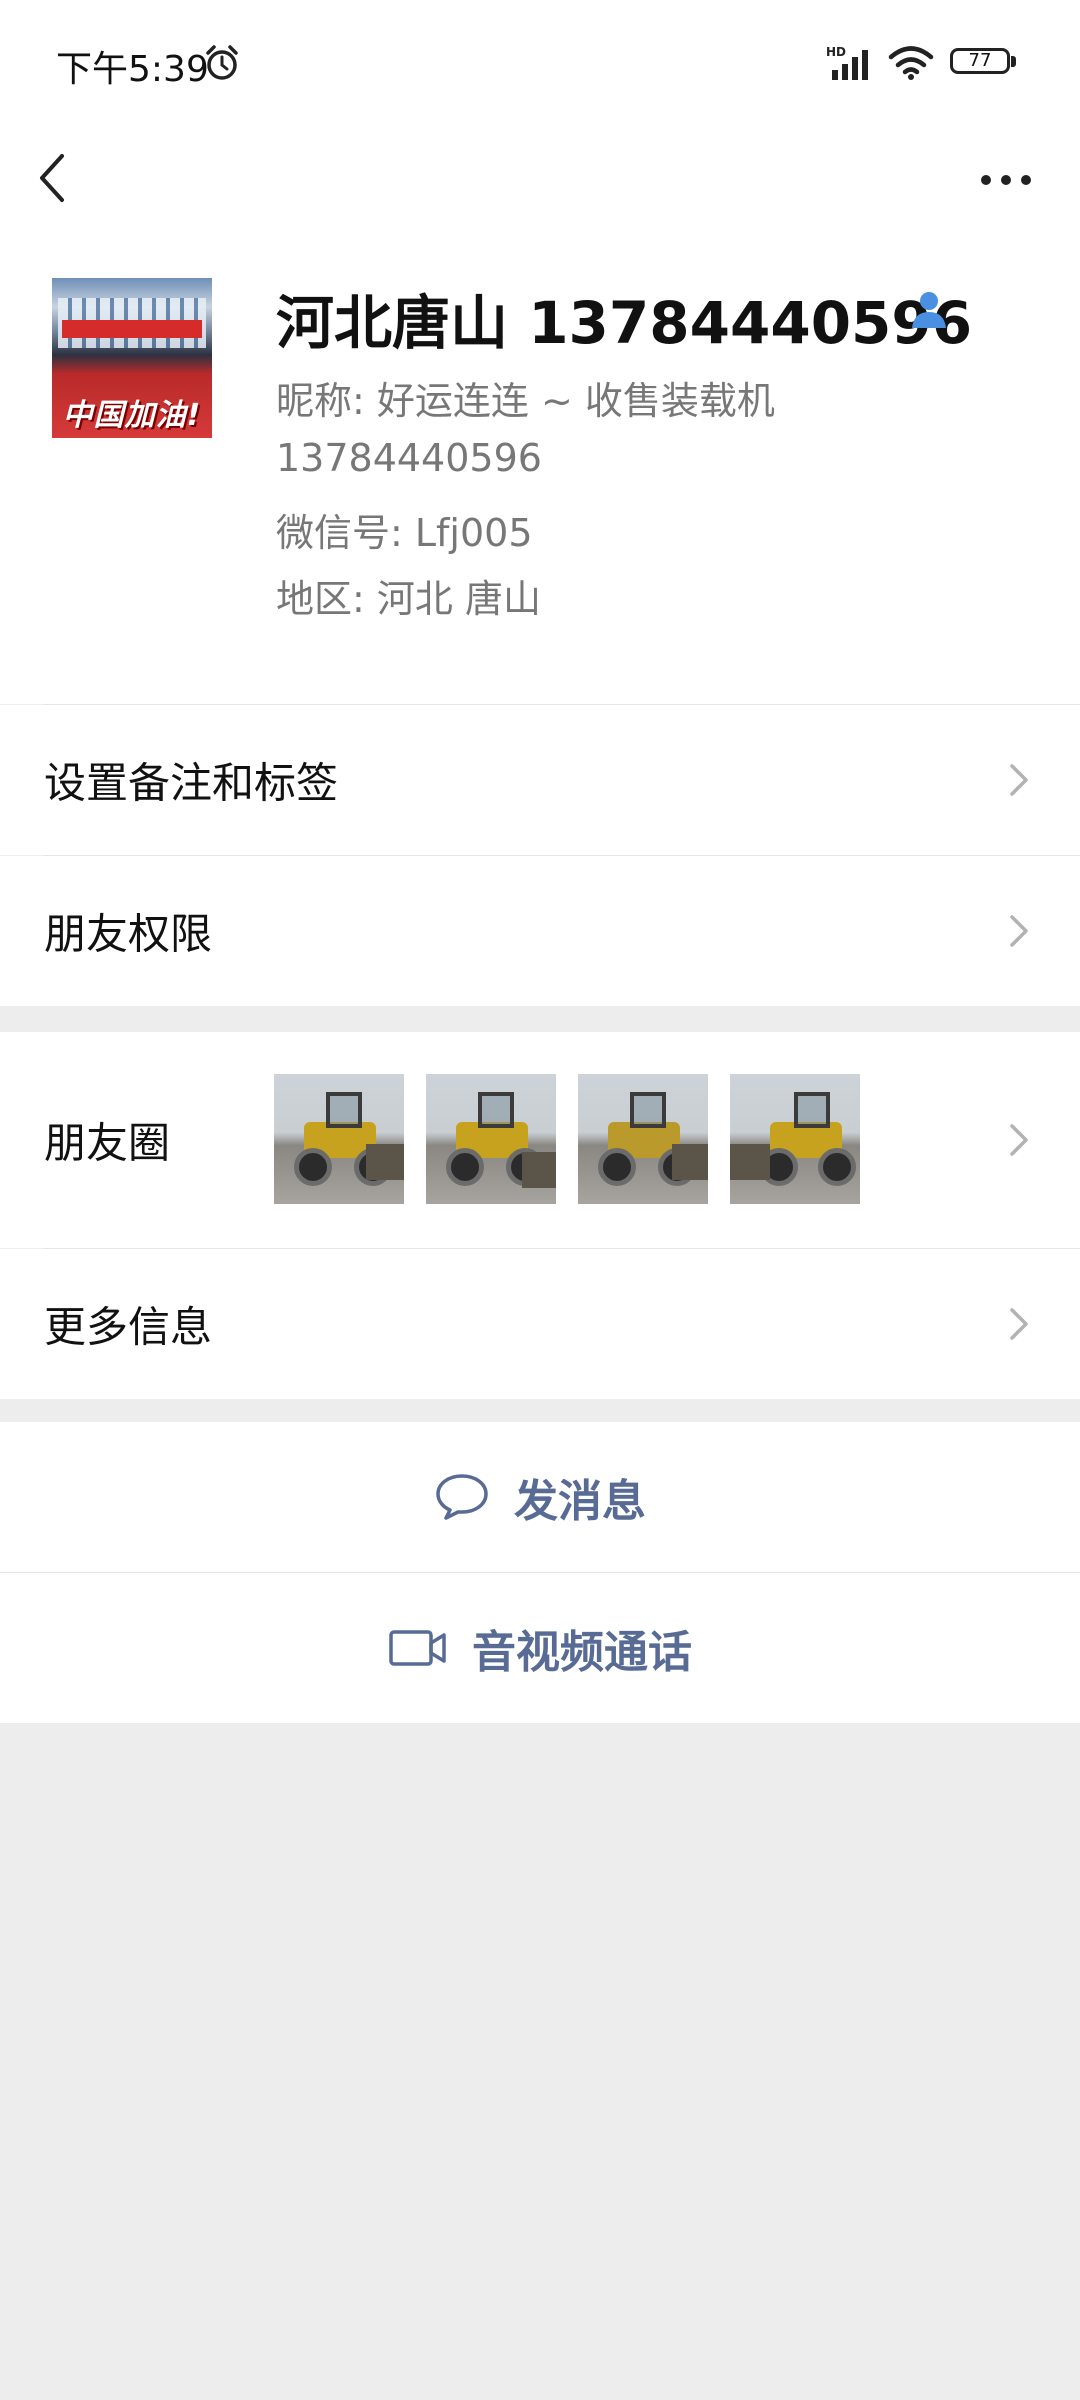 Image resolution: width=1080 pixels, height=2400 pixels. I want to click on more-info-row: 更多信息, so click(540, 1324).